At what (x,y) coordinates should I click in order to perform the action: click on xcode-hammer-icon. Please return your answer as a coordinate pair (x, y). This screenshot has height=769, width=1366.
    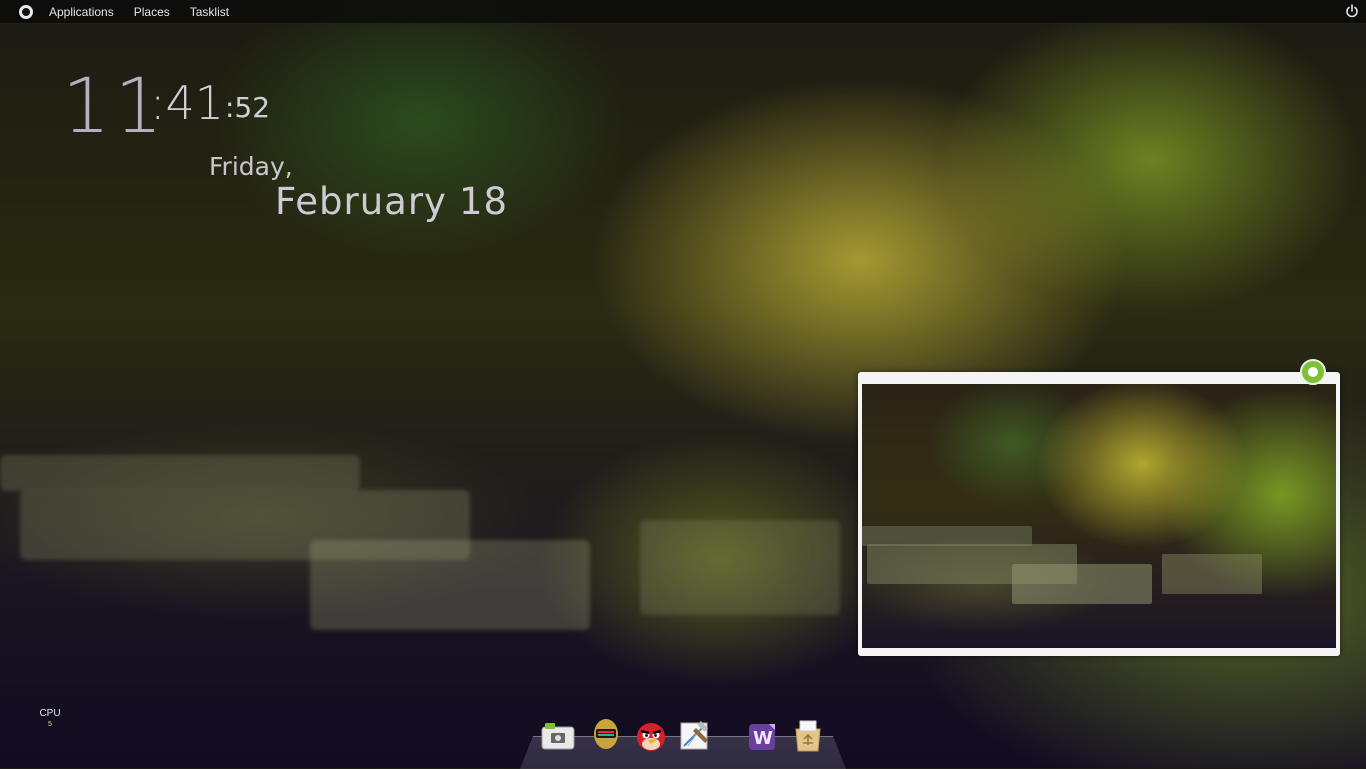
    Looking at the image, I should click on (694, 735).